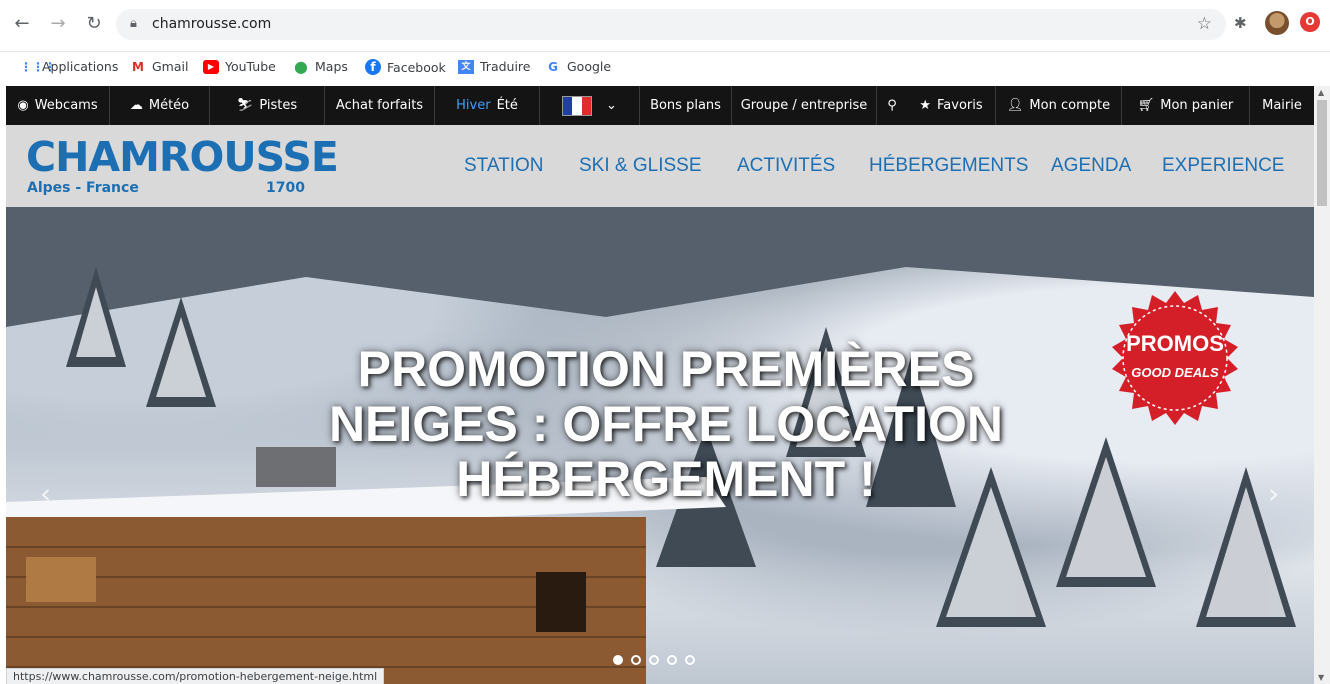 The height and width of the screenshot is (684, 1330). What do you see at coordinates (1322, 385) in the screenshot?
I see `page-scrollbar: ▲ ▼` at bounding box center [1322, 385].